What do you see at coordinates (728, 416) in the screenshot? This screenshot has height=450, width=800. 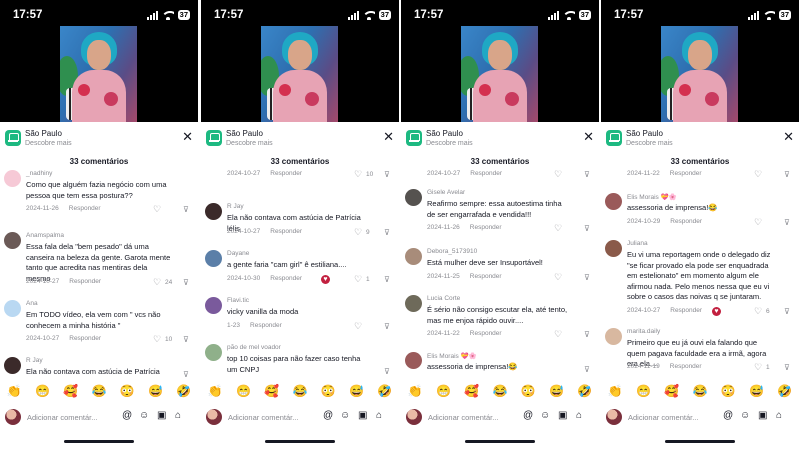 I see `at-icon: @` at bounding box center [728, 416].